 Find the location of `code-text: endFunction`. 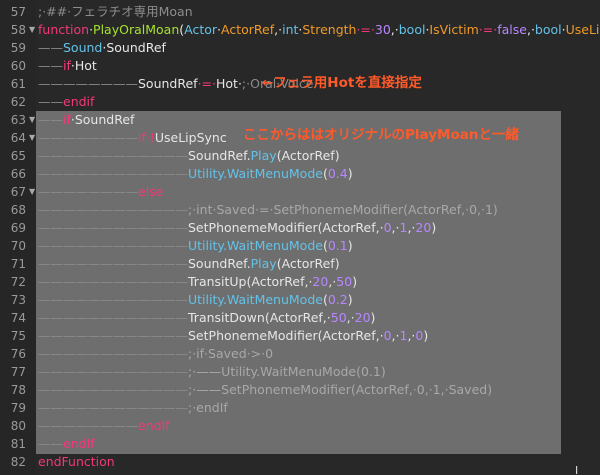

code-text: endFunction is located at coordinates (76, 462).